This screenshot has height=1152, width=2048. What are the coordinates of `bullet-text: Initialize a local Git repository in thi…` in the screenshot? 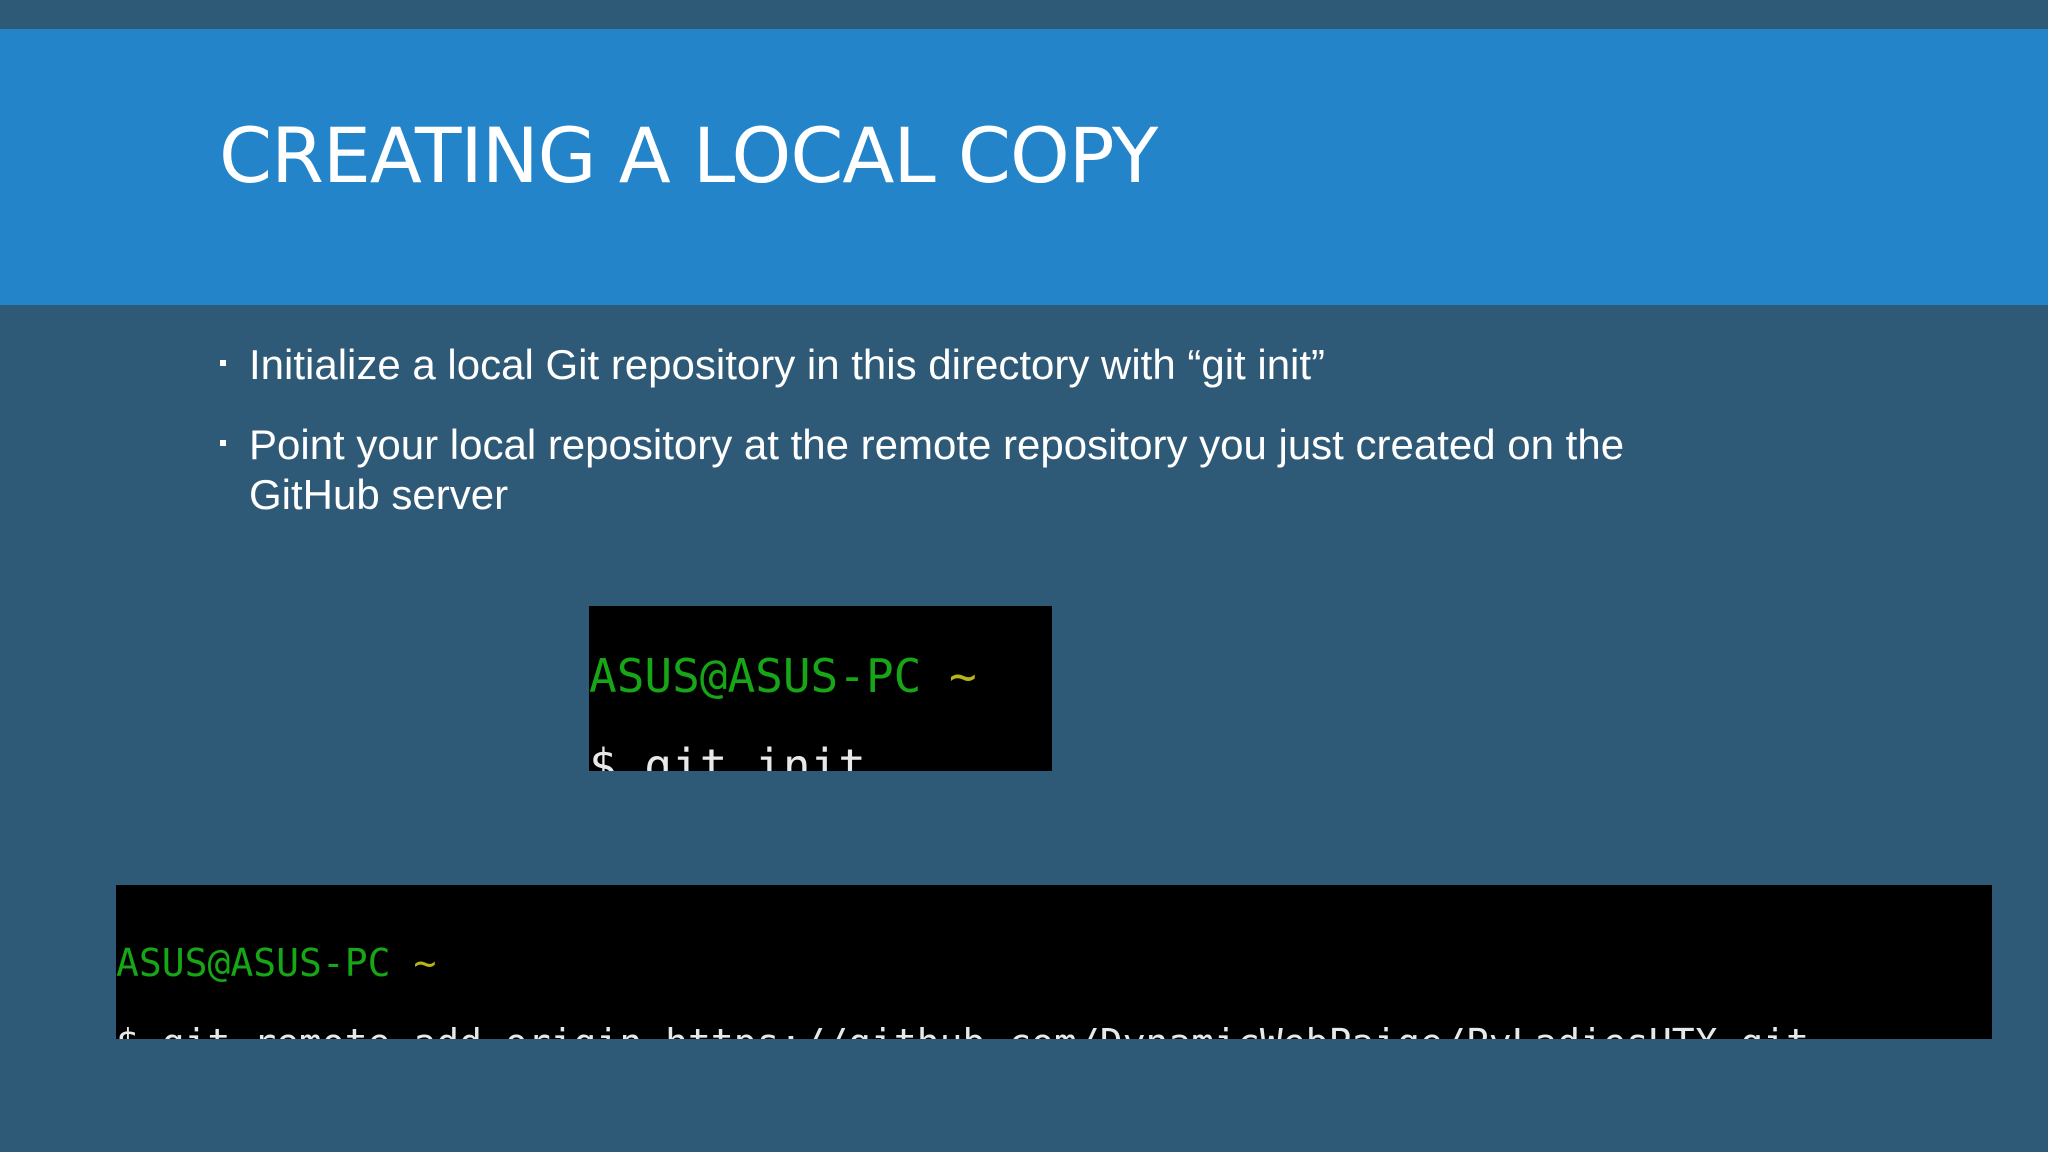 It's located at (787, 364).